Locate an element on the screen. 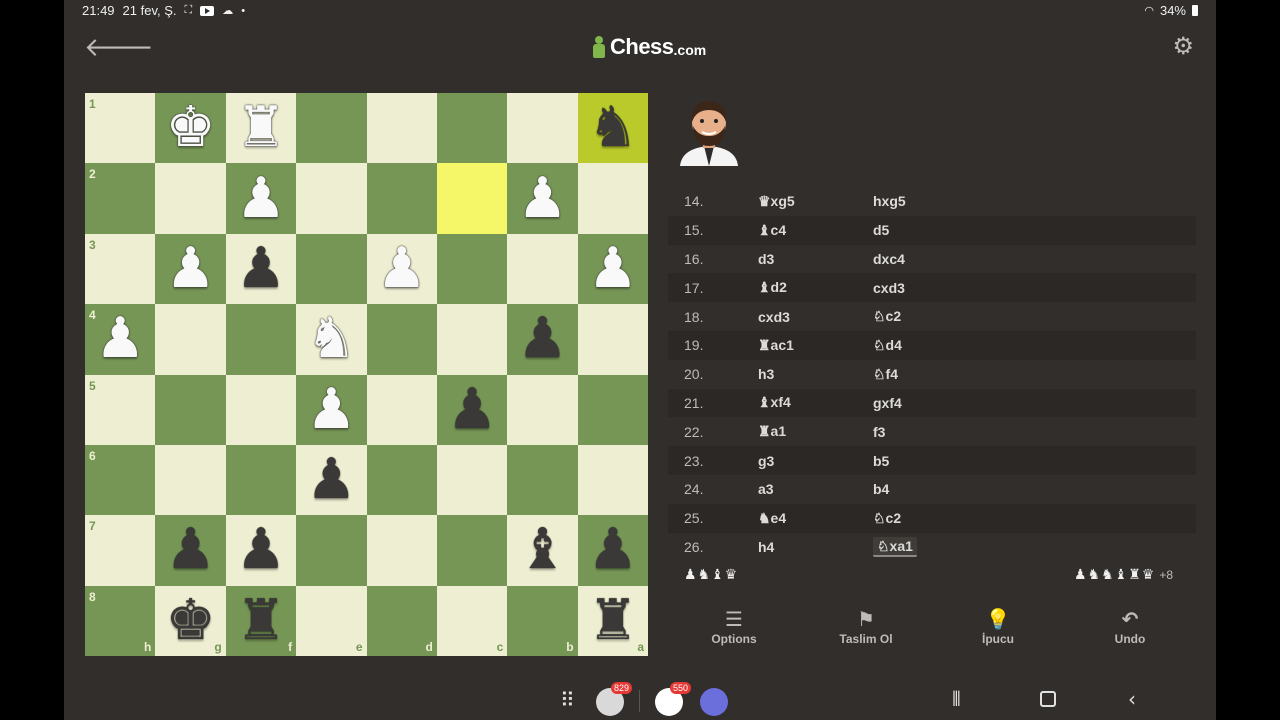  youtube-app-icon: 550 is located at coordinates (673, 699).